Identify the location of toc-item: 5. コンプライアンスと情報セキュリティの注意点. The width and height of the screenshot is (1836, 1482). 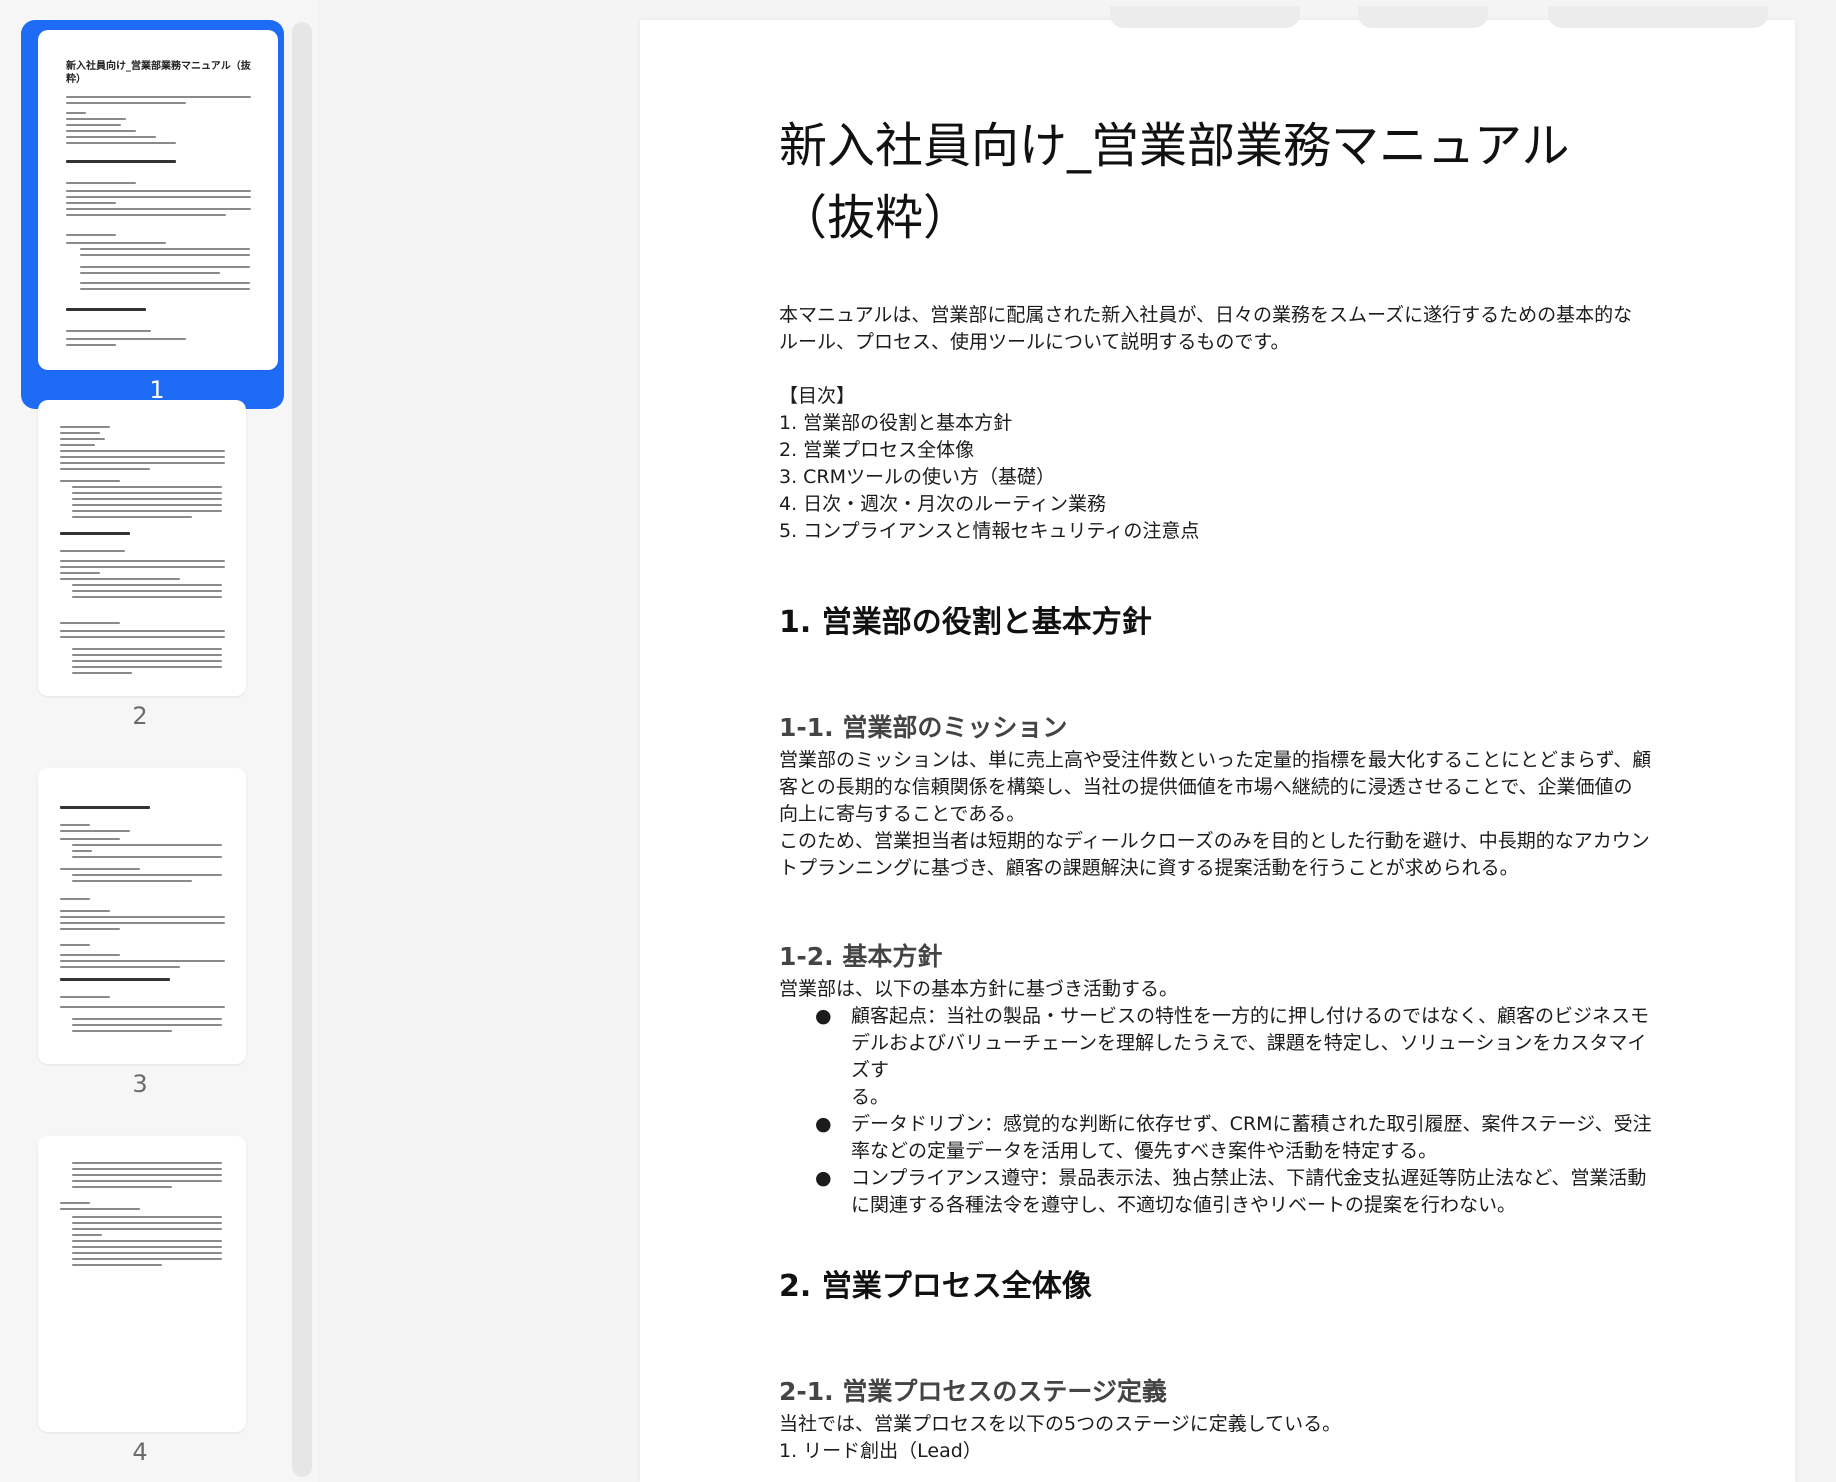
(989, 531).